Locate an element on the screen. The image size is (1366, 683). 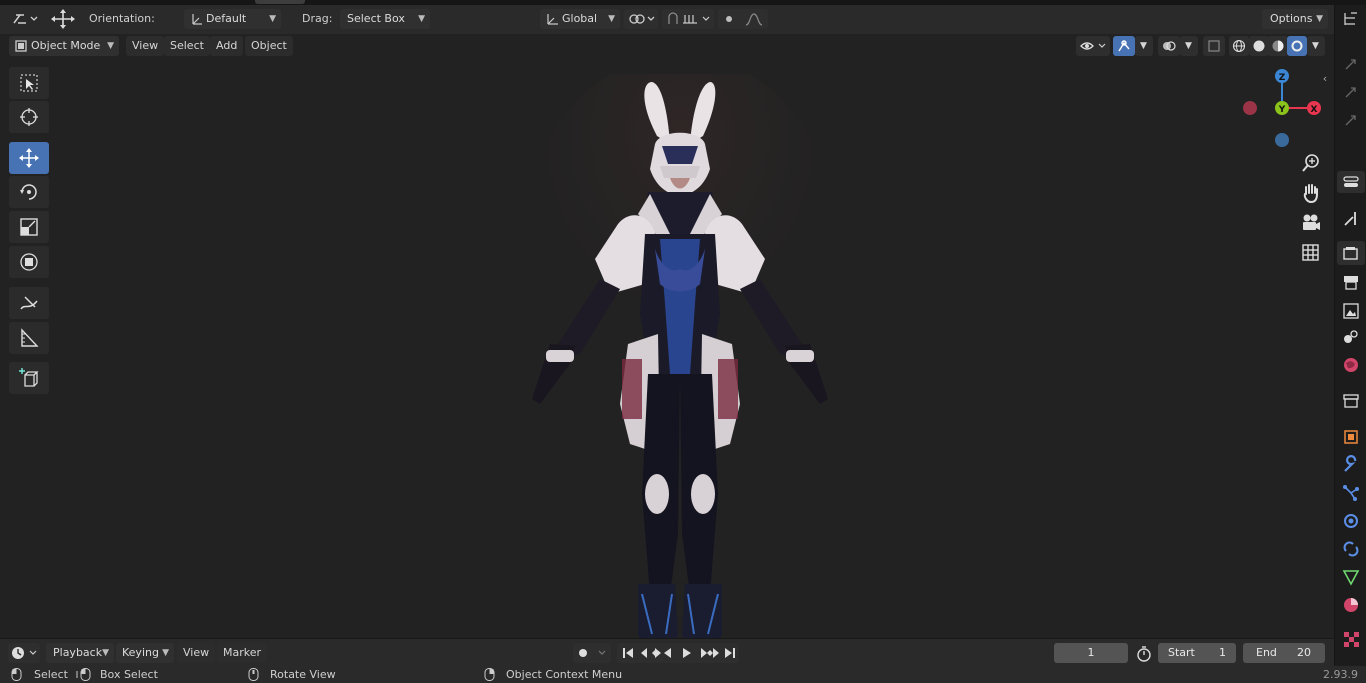
object-mode-dropdown: Object Mode ▼ is located at coordinates (64, 46).